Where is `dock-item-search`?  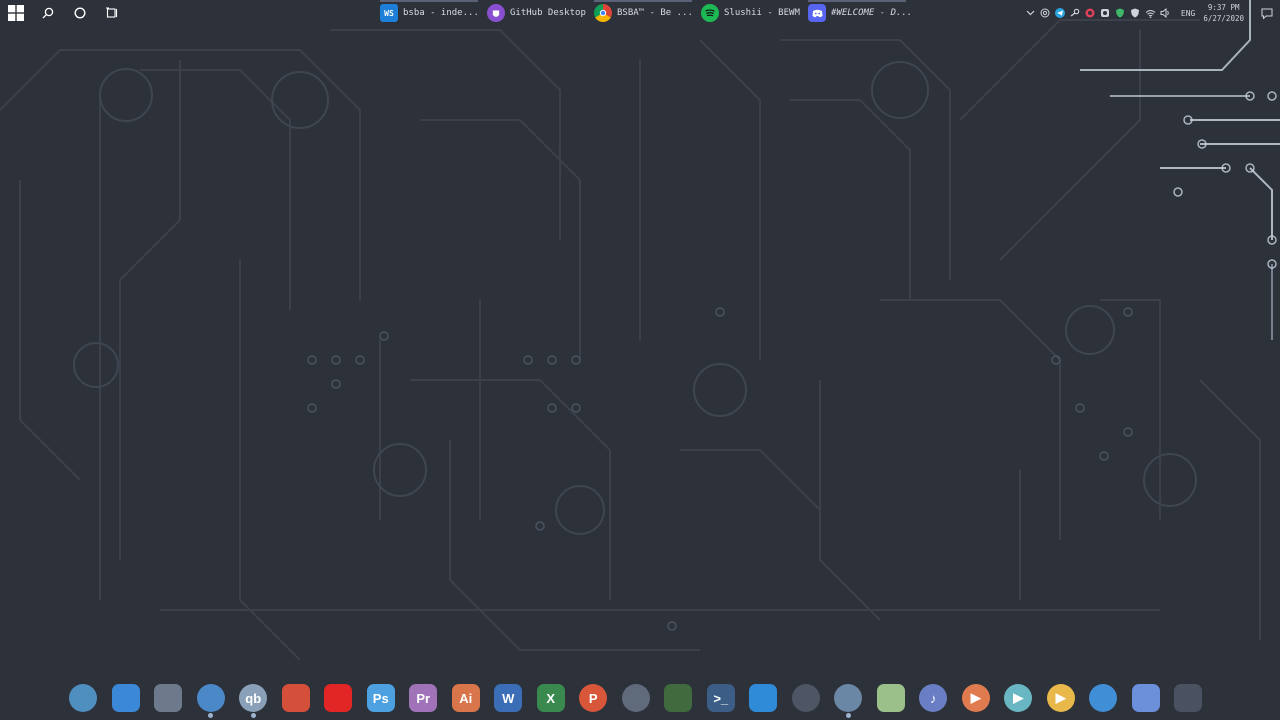 dock-item-search is located at coordinates (211, 699).